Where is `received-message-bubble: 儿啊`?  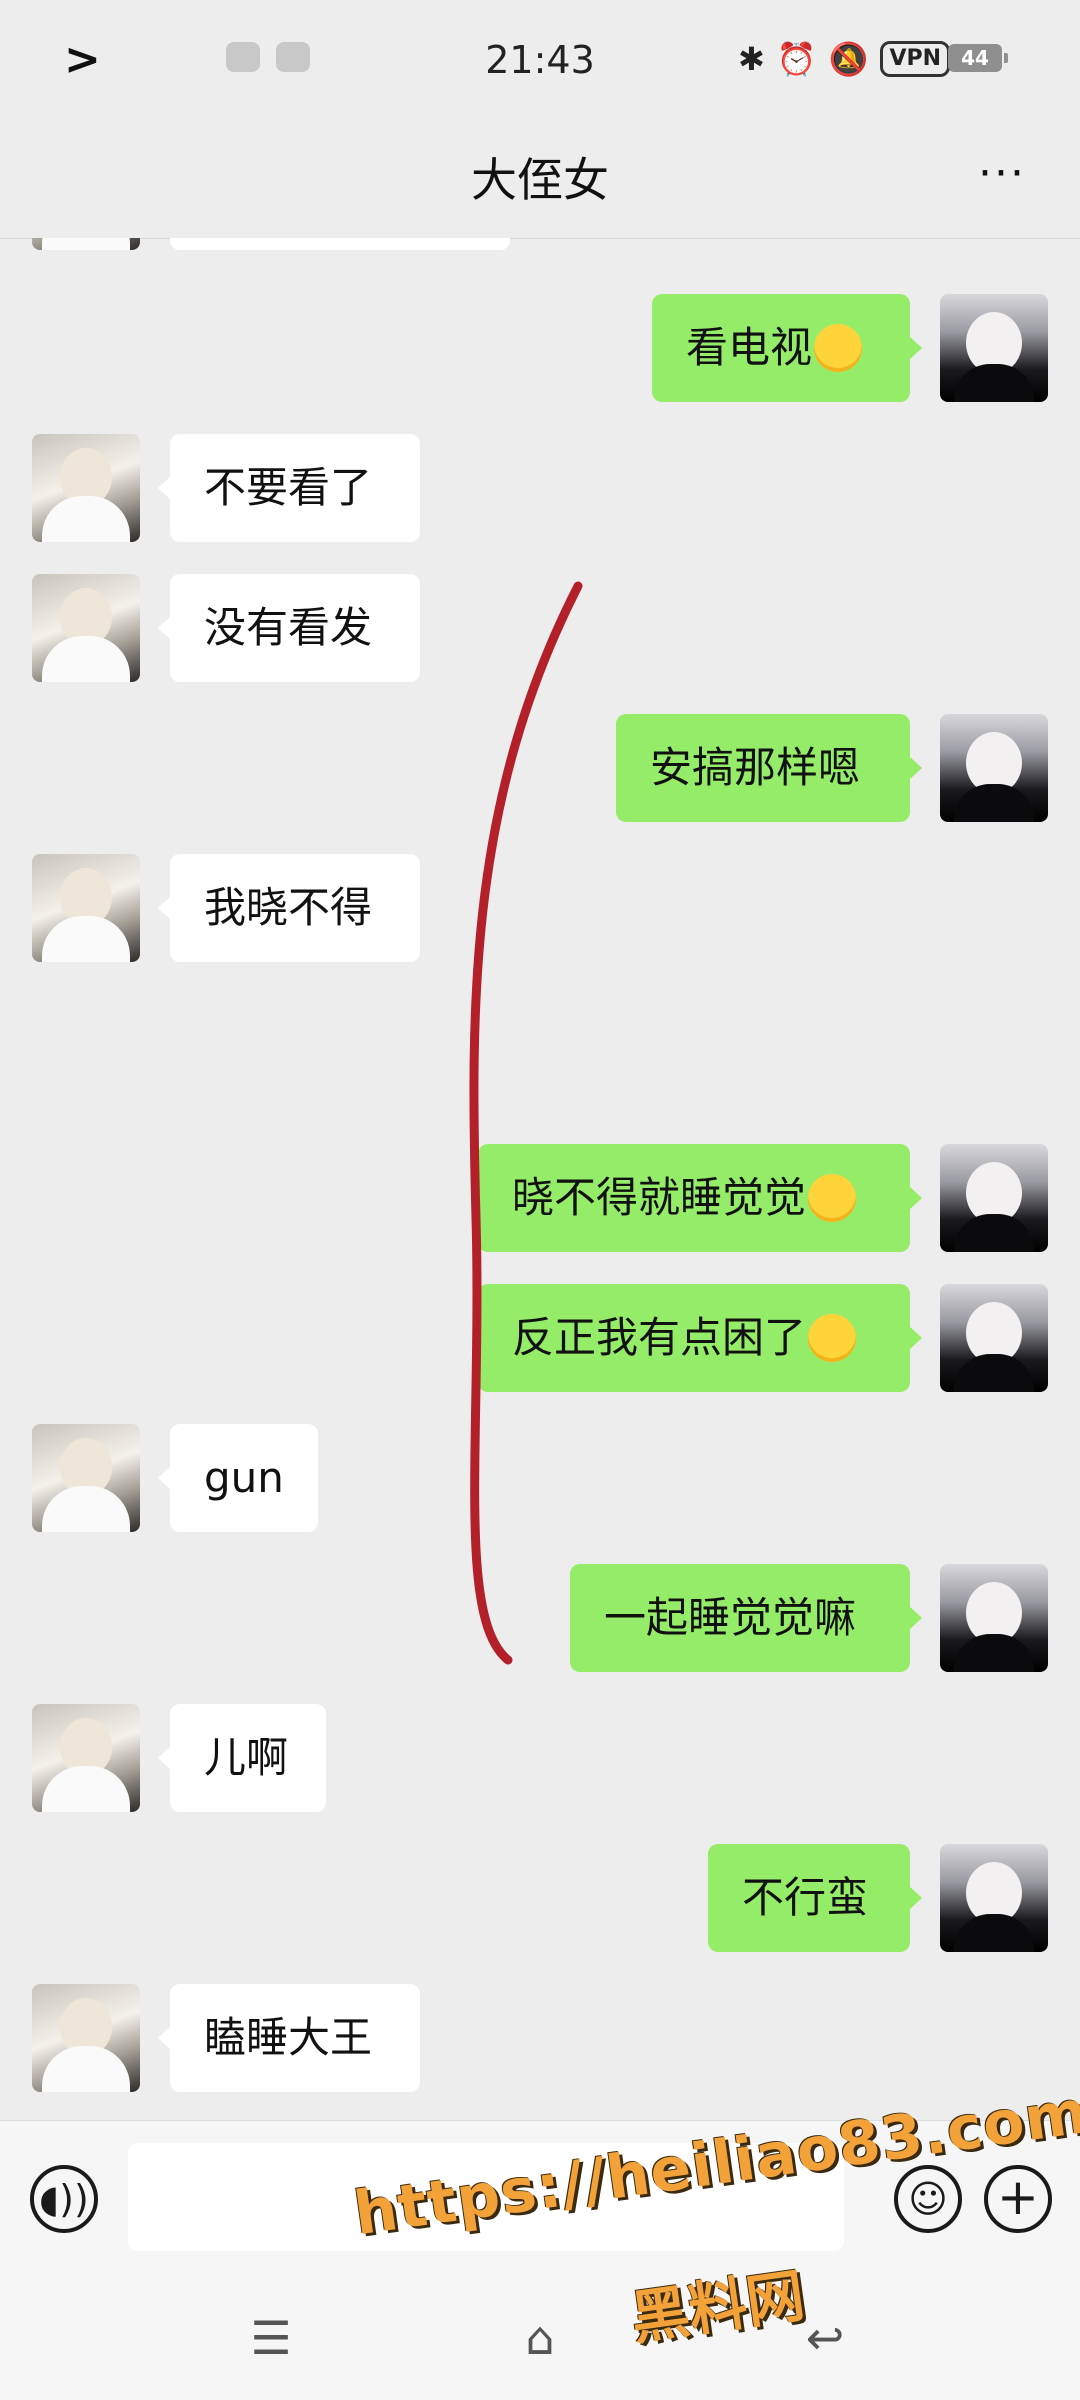 received-message-bubble: 儿啊 is located at coordinates (242, 1758).